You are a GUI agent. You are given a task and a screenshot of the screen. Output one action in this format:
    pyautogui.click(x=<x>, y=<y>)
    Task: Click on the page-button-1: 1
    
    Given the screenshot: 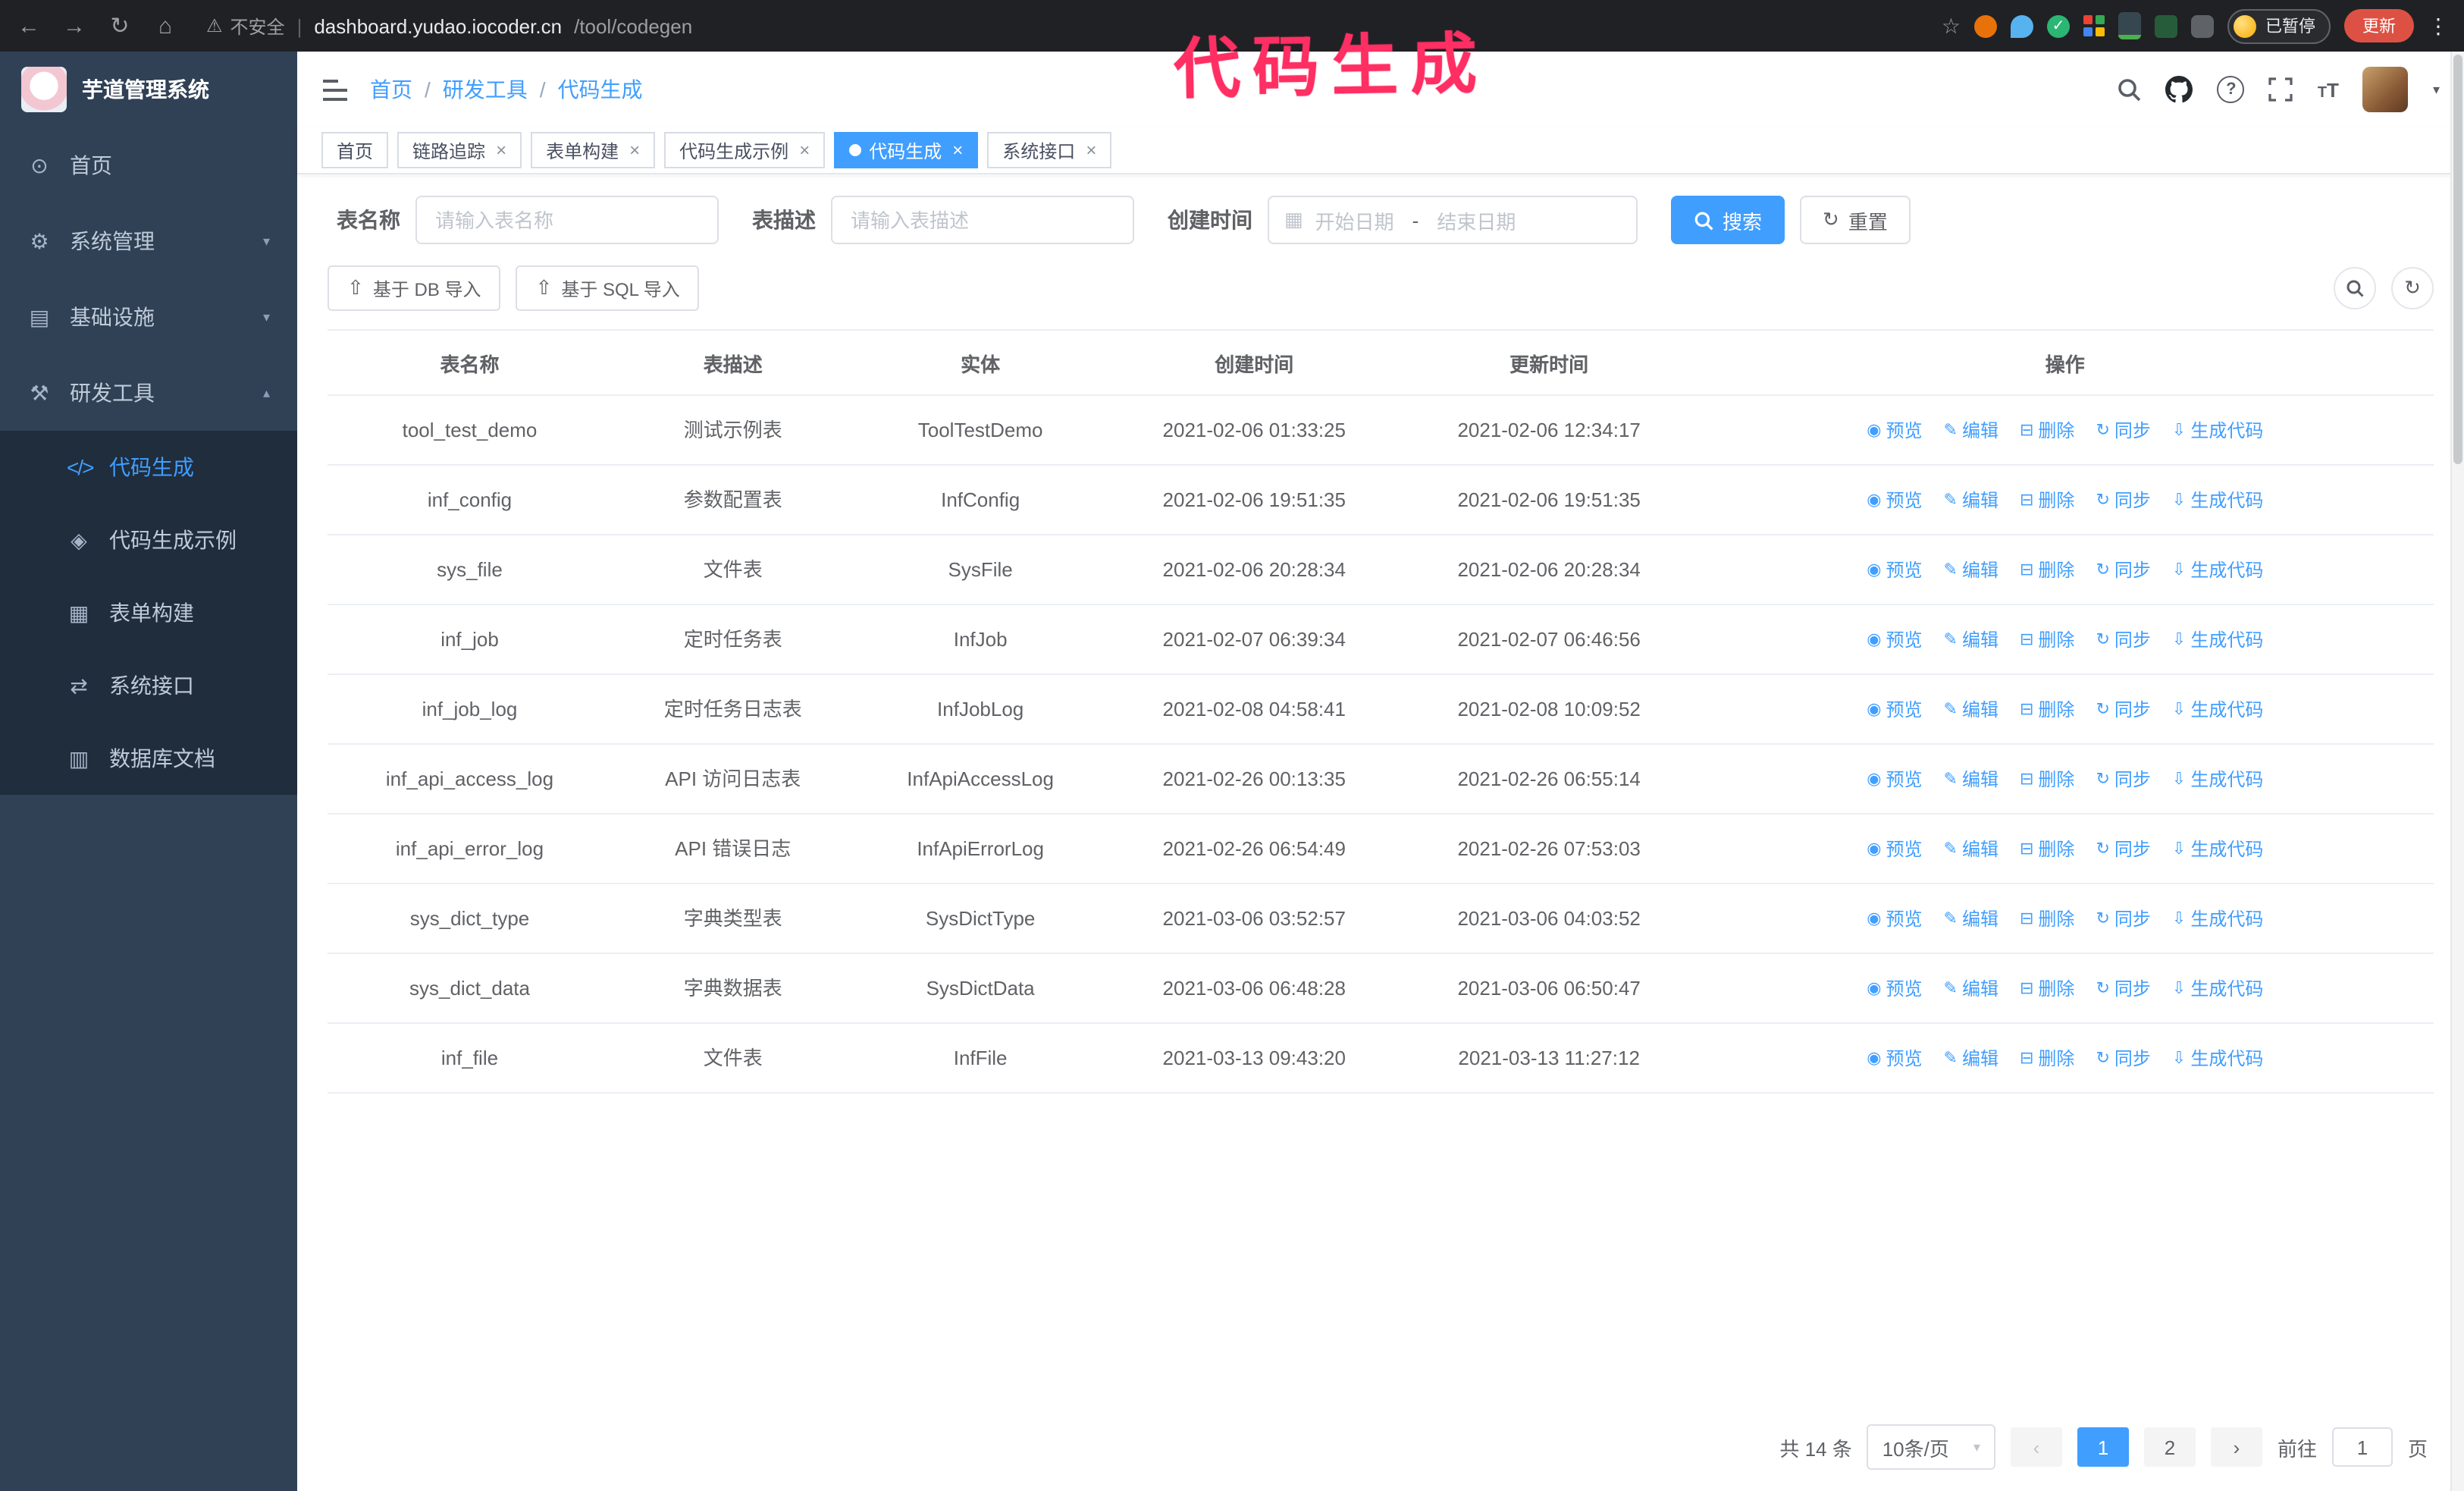 What is the action you would take?
    pyautogui.click(x=2103, y=1447)
    